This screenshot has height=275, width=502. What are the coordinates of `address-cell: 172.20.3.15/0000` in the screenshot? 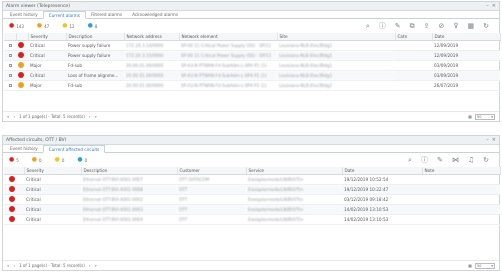 It's located at (151, 55).